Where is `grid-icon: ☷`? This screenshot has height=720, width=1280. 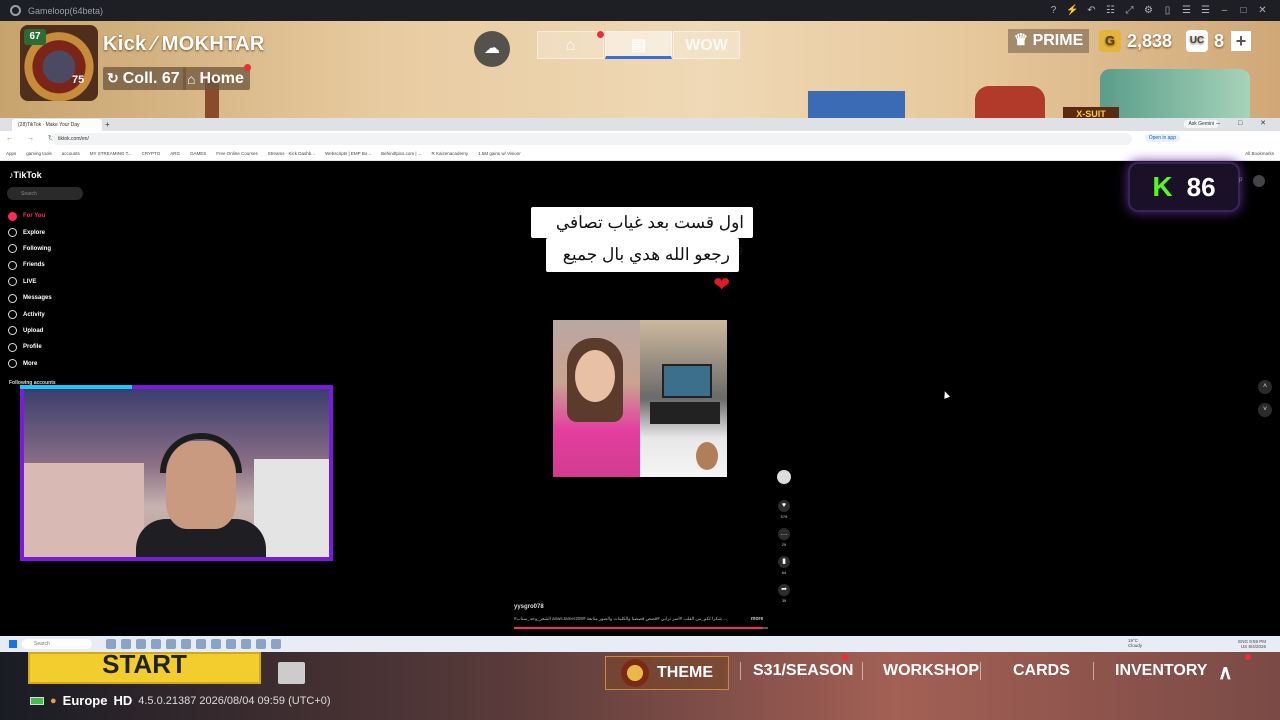 grid-icon: ☷ is located at coordinates (1110, 10).